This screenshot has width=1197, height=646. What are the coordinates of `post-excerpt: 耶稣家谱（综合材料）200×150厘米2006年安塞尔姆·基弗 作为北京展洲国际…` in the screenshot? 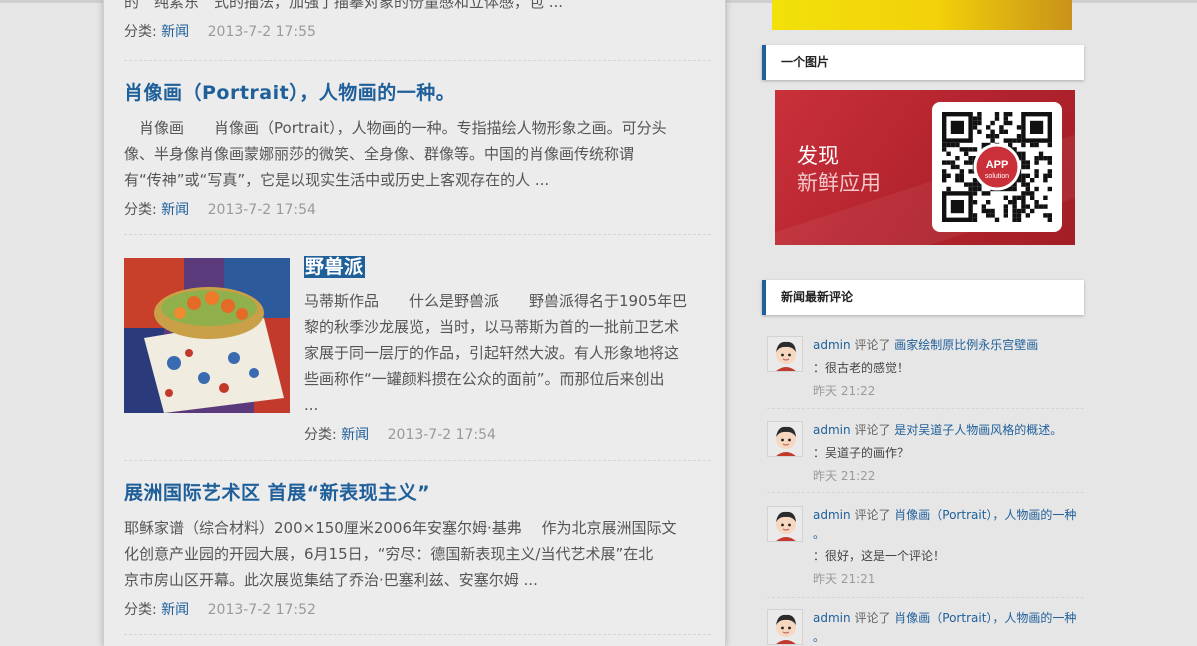 It's located at (417, 554).